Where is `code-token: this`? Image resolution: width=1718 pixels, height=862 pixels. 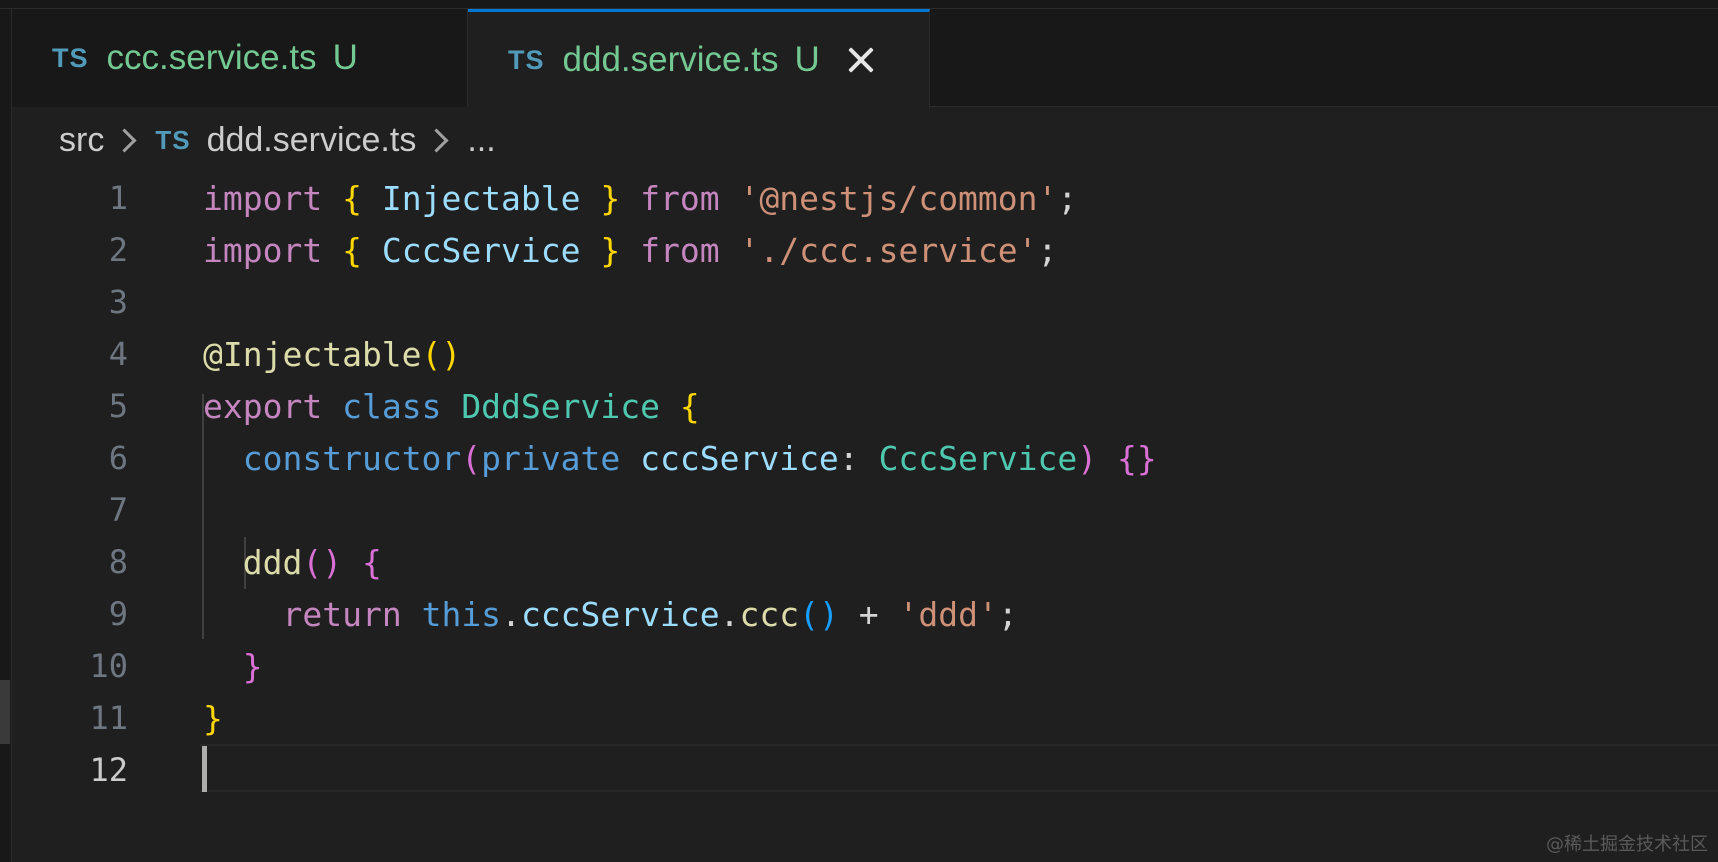
code-token: this is located at coordinates (461, 614).